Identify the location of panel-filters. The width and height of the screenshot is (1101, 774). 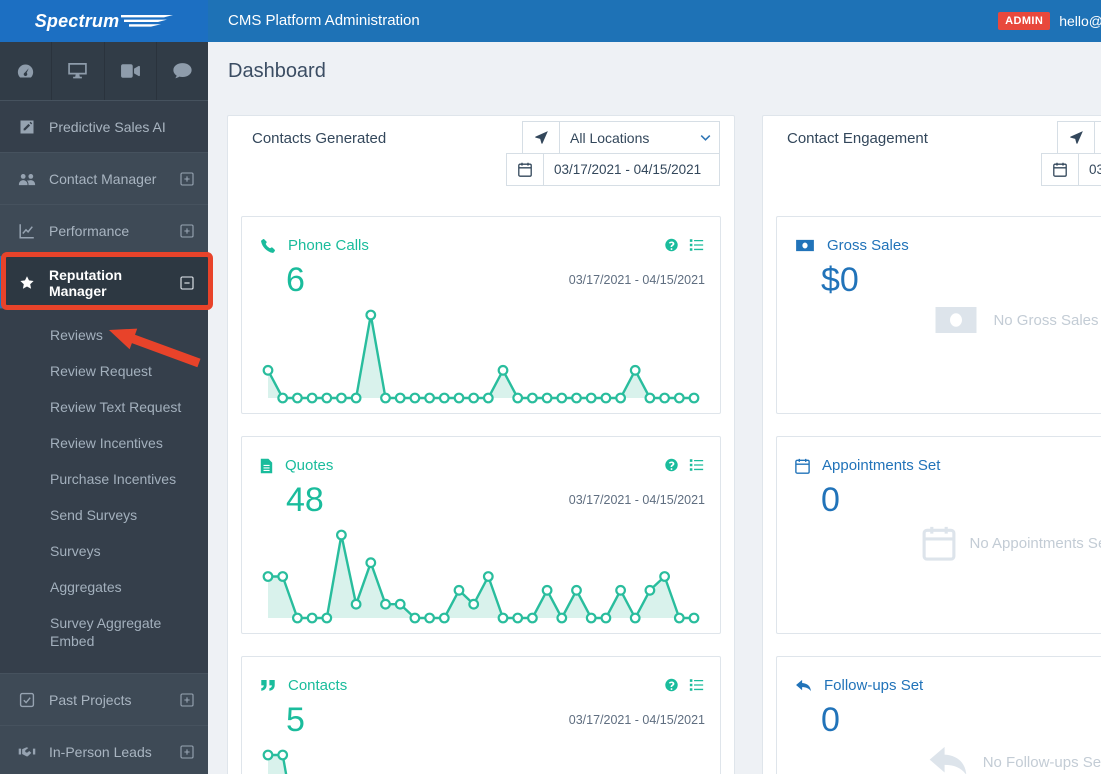
(1071, 153).